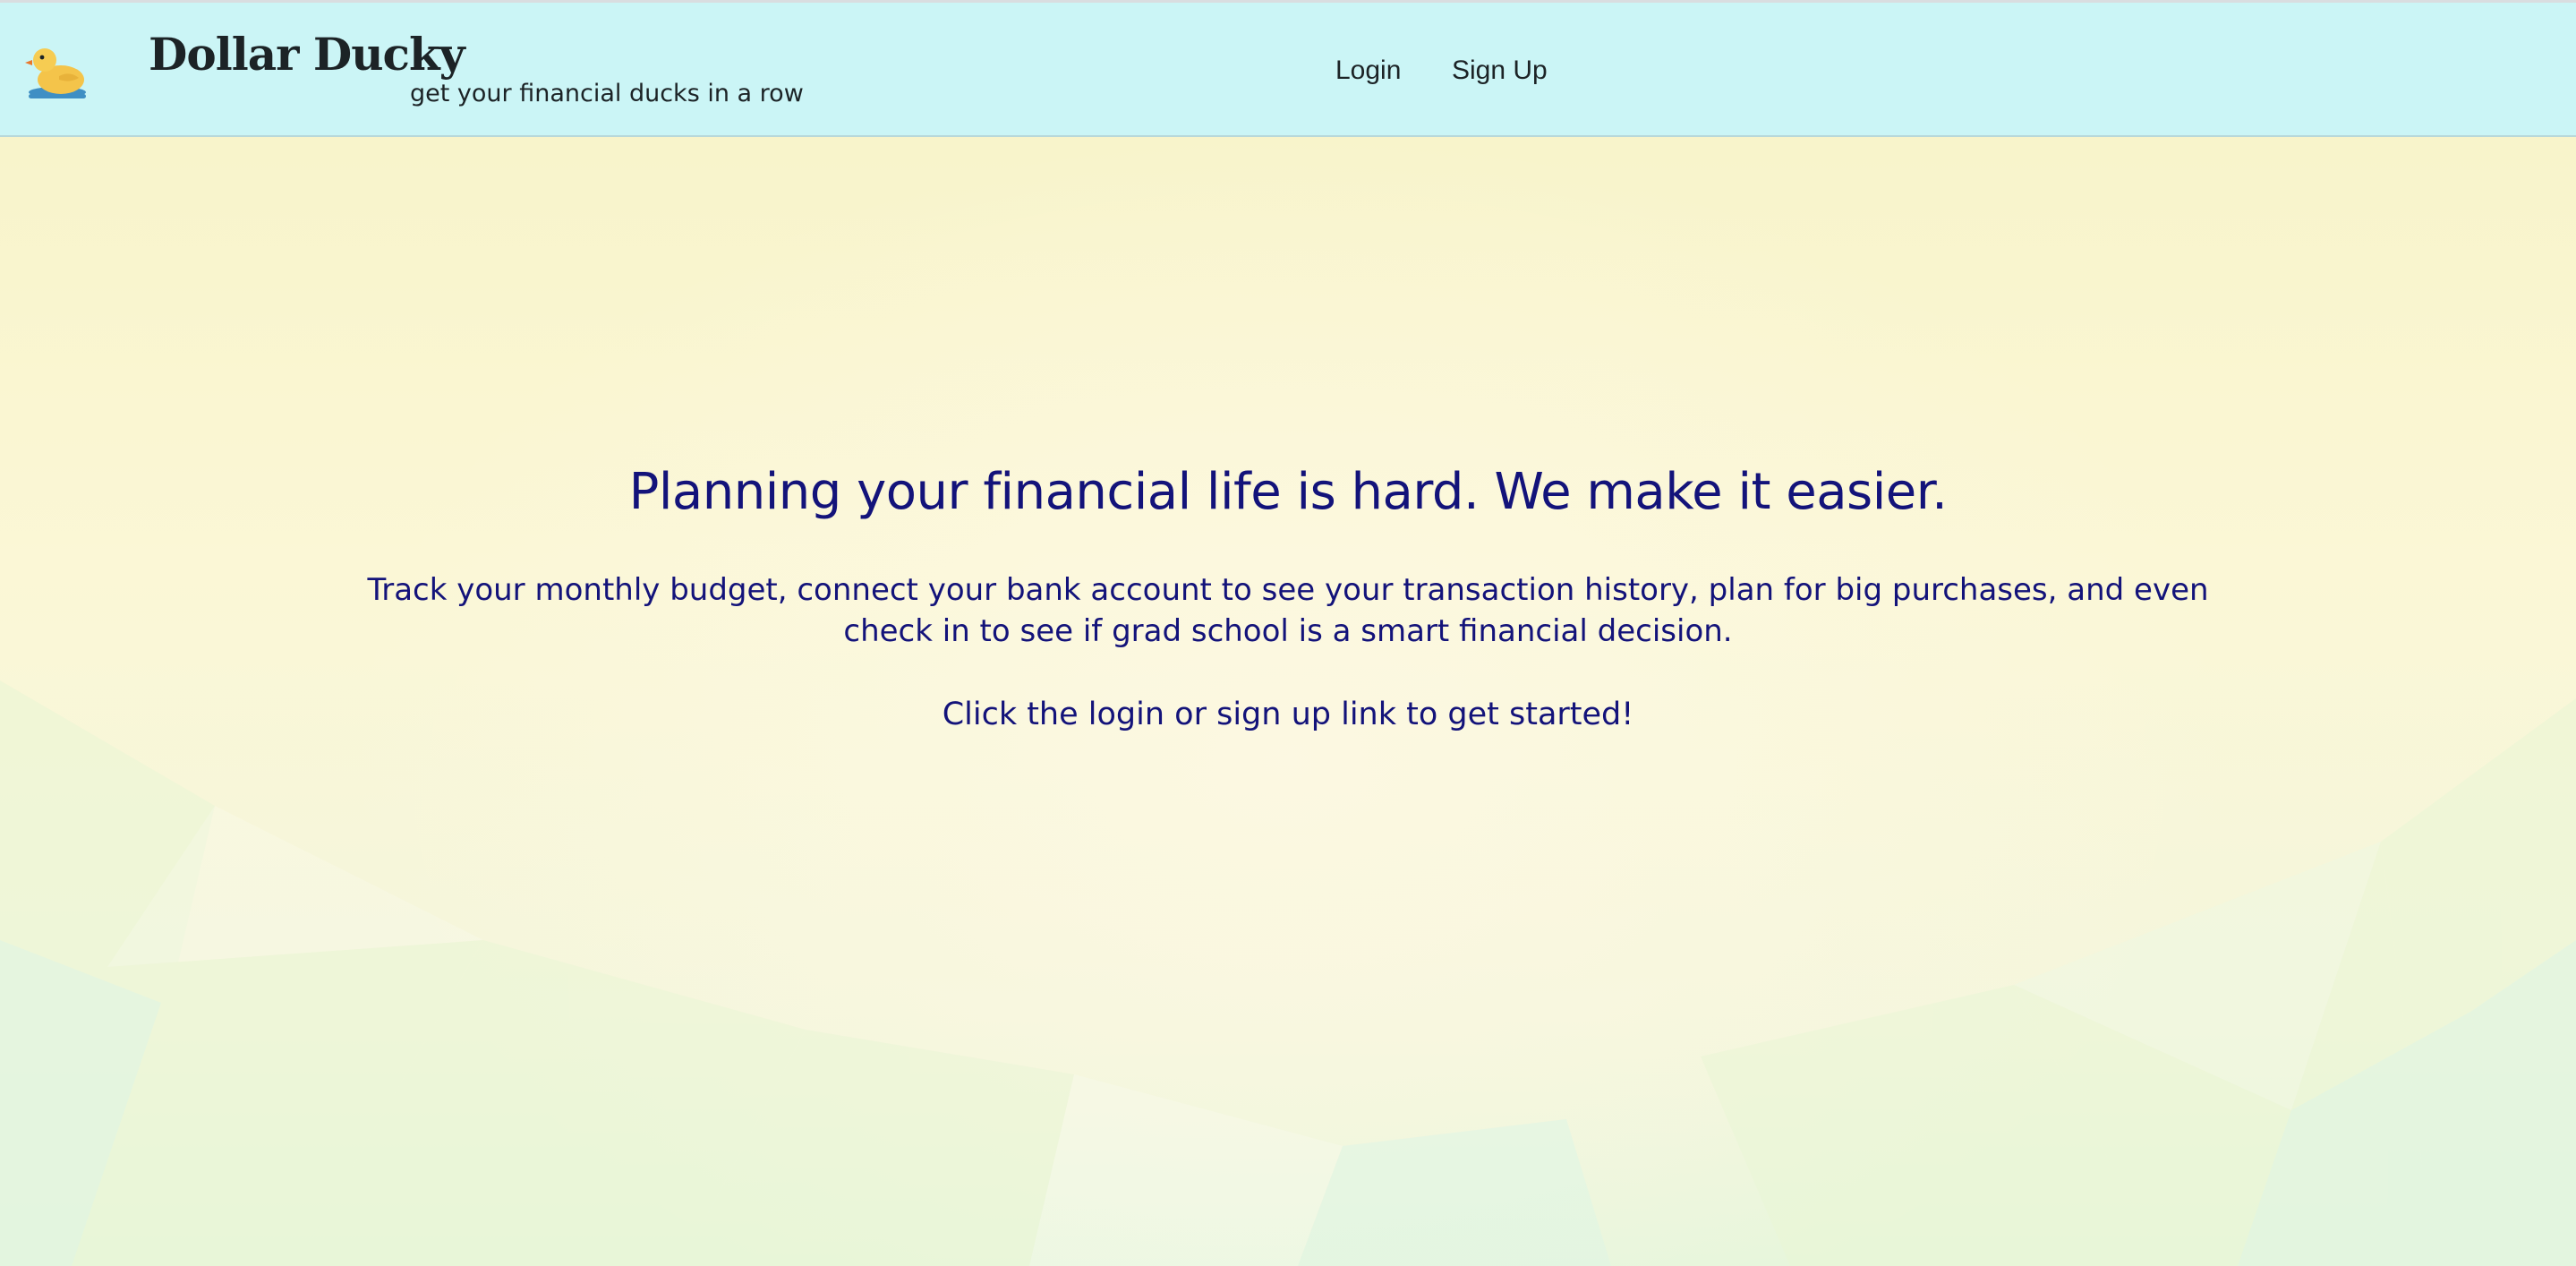 The image size is (2576, 1266). I want to click on brand-tagline: get your financial ducks in a row, so click(607, 93).